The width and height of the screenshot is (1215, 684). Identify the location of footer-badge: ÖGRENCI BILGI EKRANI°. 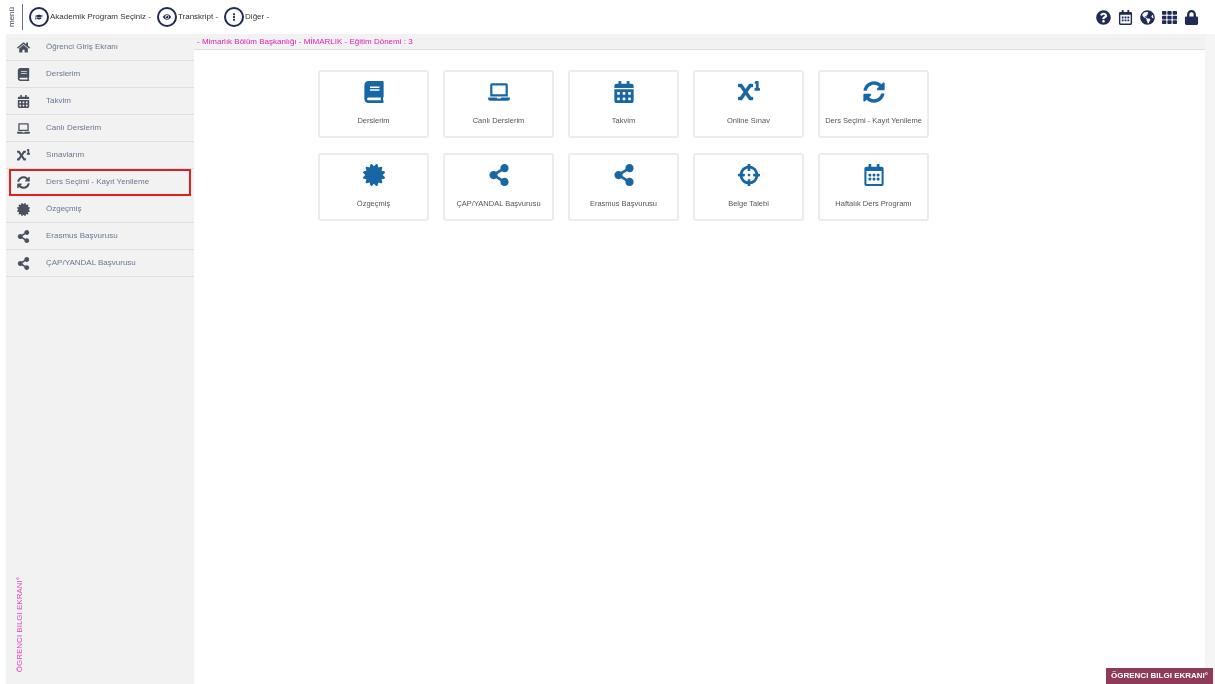
(1159, 676).